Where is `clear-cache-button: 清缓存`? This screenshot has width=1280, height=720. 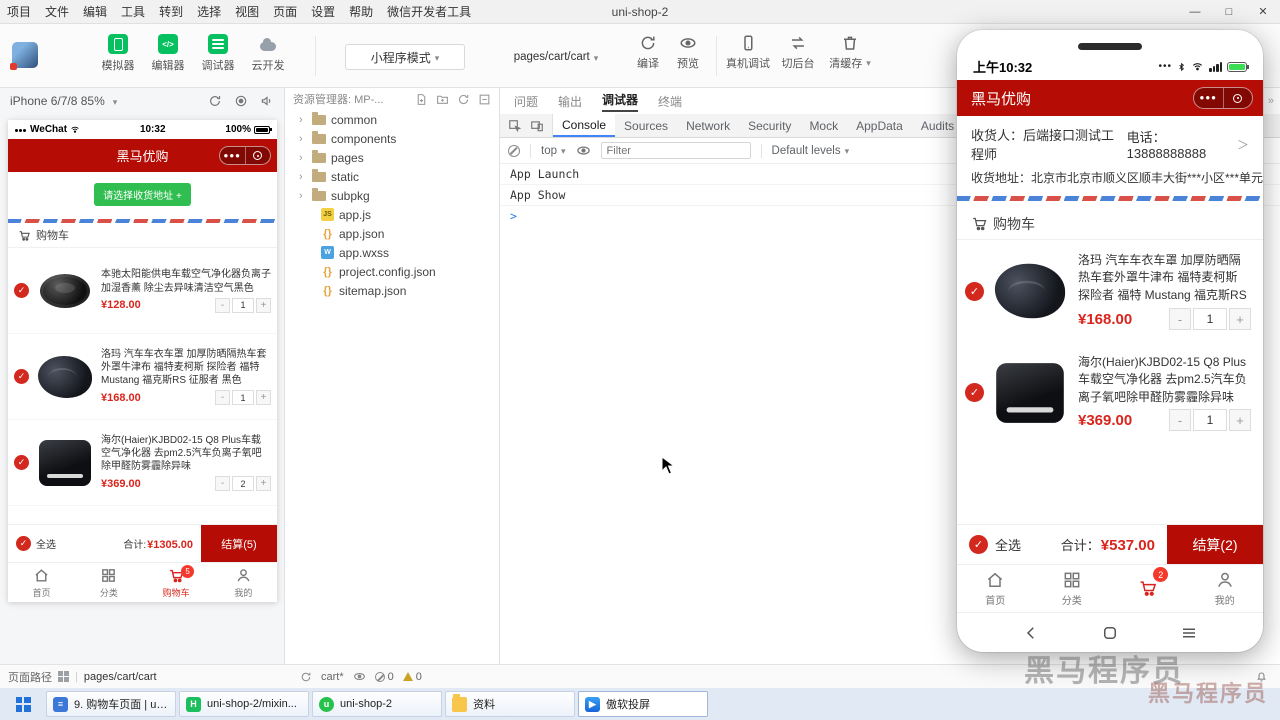 clear-cache-button: 清缓存 is located at coordinates (850, 52).